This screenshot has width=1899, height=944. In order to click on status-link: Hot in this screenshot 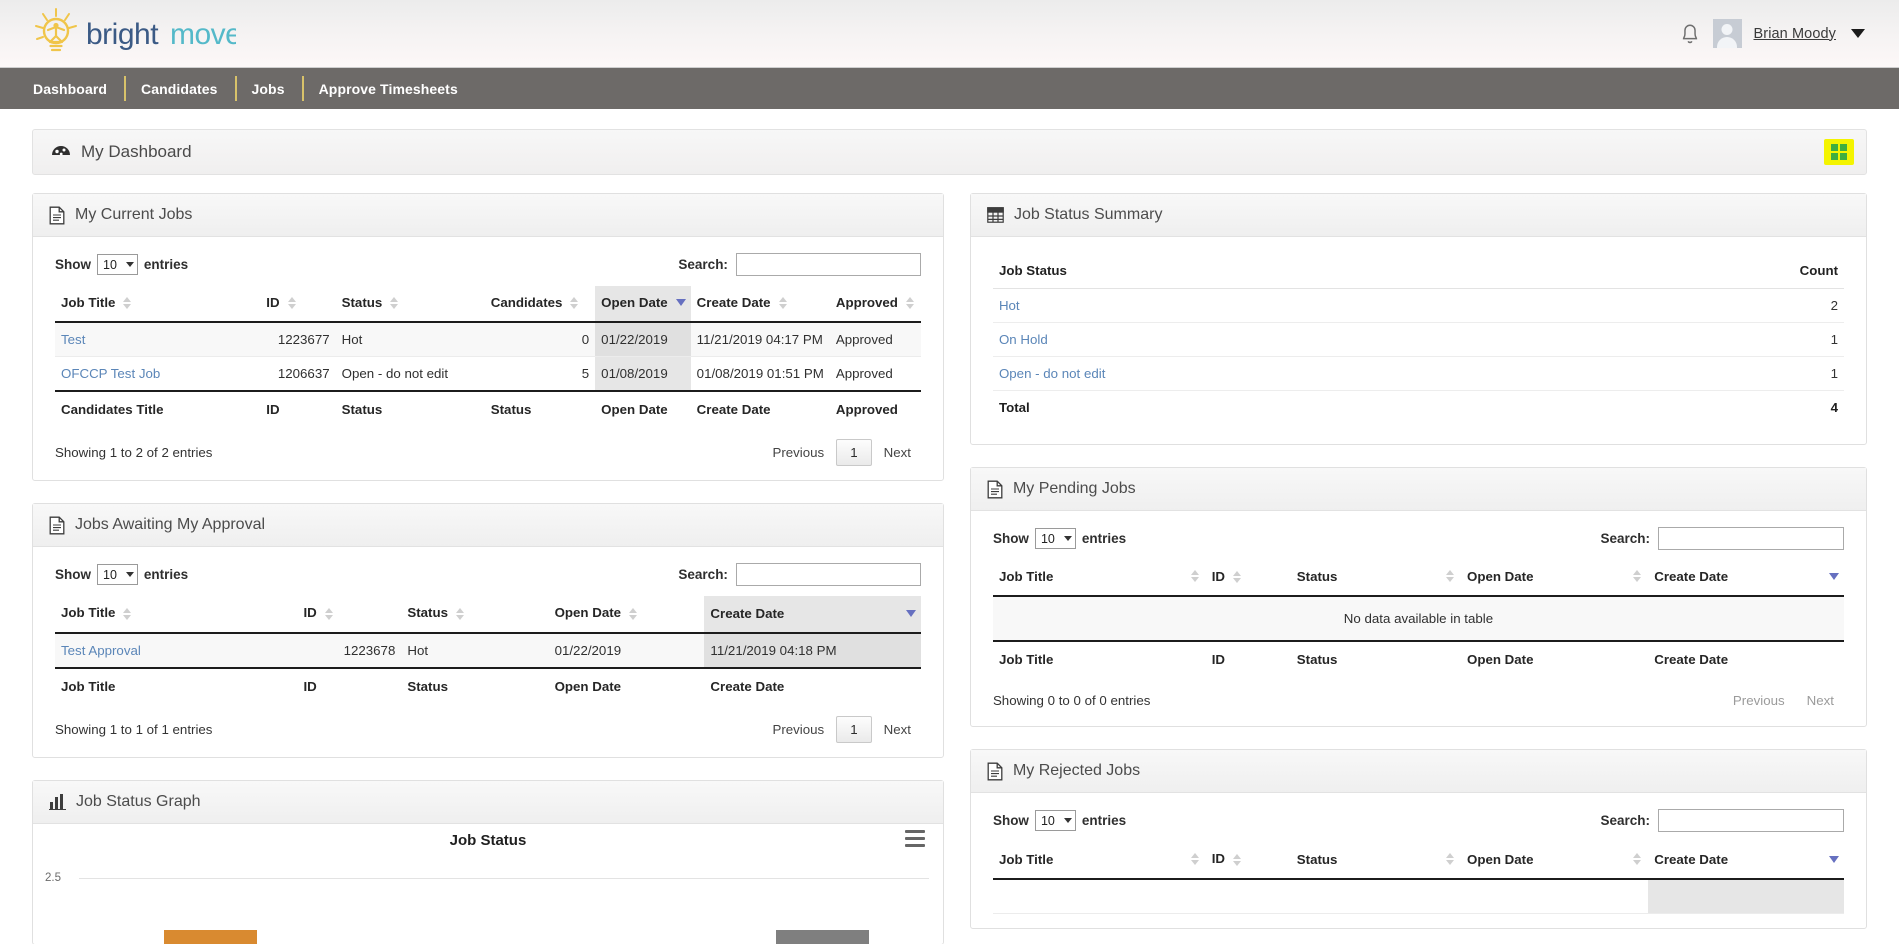, I will do `click(1009, 305)`.